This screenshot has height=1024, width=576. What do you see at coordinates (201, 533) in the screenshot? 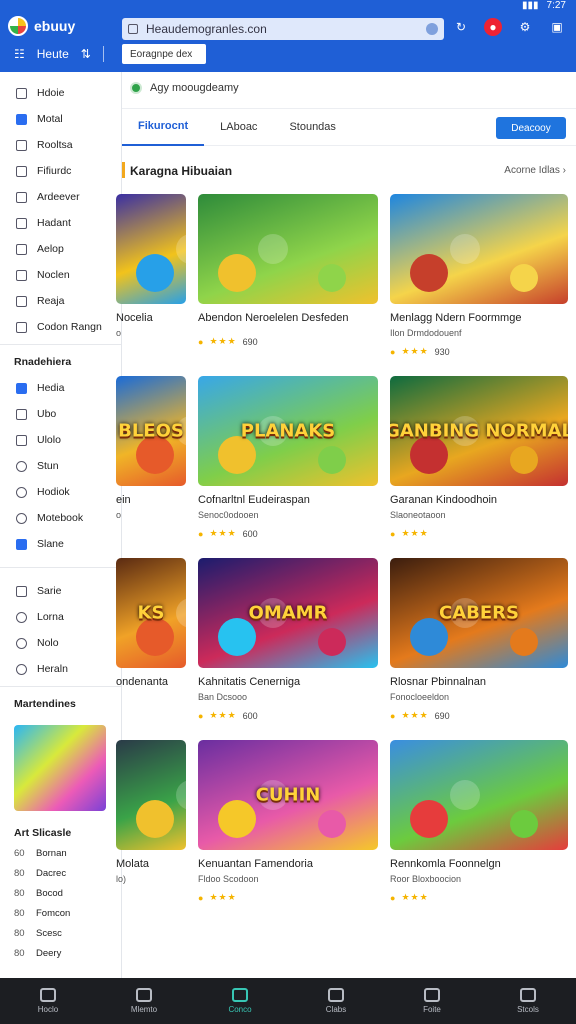
I see `coin-icon: ●` at bounding box center [201, 533].